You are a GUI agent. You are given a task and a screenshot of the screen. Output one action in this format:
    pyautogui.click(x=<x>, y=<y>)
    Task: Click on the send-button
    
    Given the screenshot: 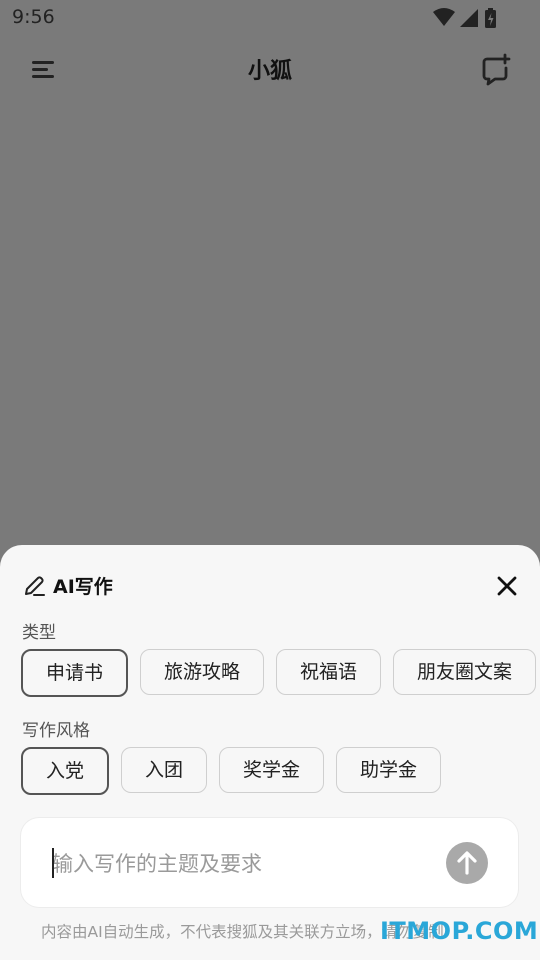 What is the action you would take?
    pyautogui.click(x=467, y=863)
    